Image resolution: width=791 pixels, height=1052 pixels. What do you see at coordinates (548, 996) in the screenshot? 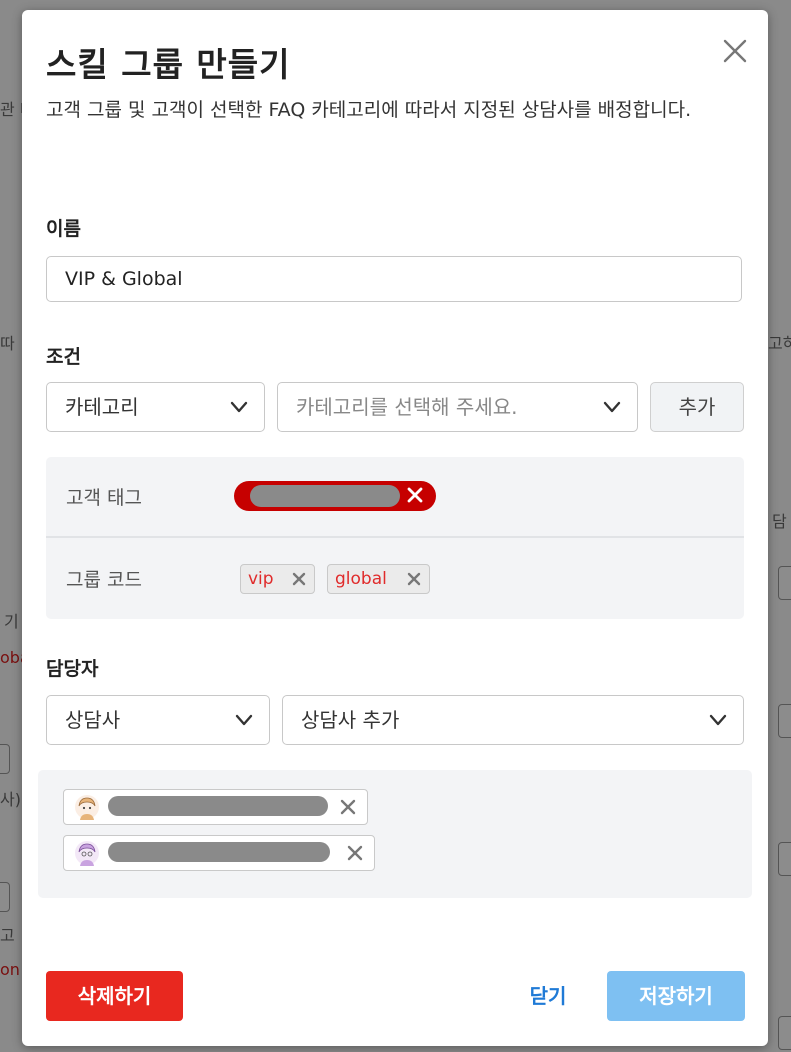
I see `close-text-button: 닫기` at bounding box center [548, 996].